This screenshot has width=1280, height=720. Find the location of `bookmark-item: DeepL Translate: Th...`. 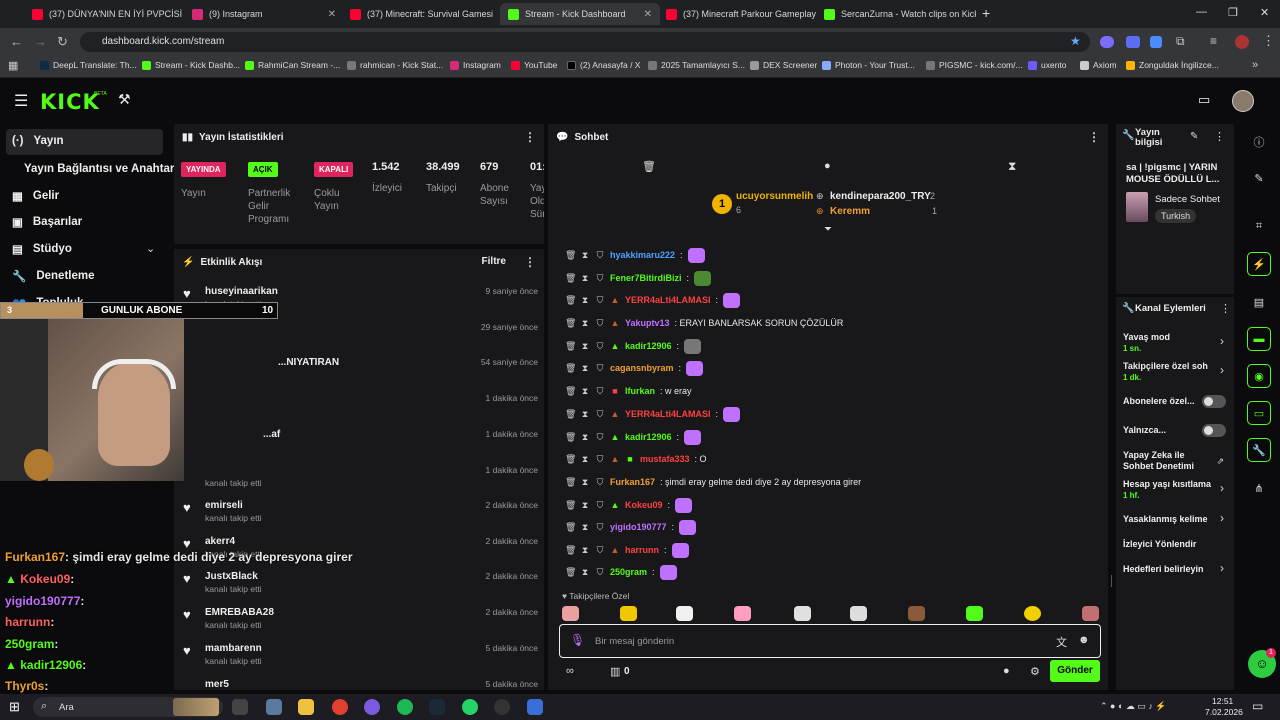

bookmark-item: DeepL Translate: Th... is located at coordinates (88, 65).